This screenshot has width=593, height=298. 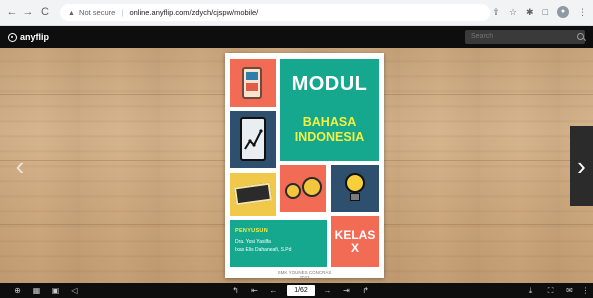 What do you see at coordinates (12, 12) in the screenshot?
I see `back-button: ←` at bounding box center [12, 12].